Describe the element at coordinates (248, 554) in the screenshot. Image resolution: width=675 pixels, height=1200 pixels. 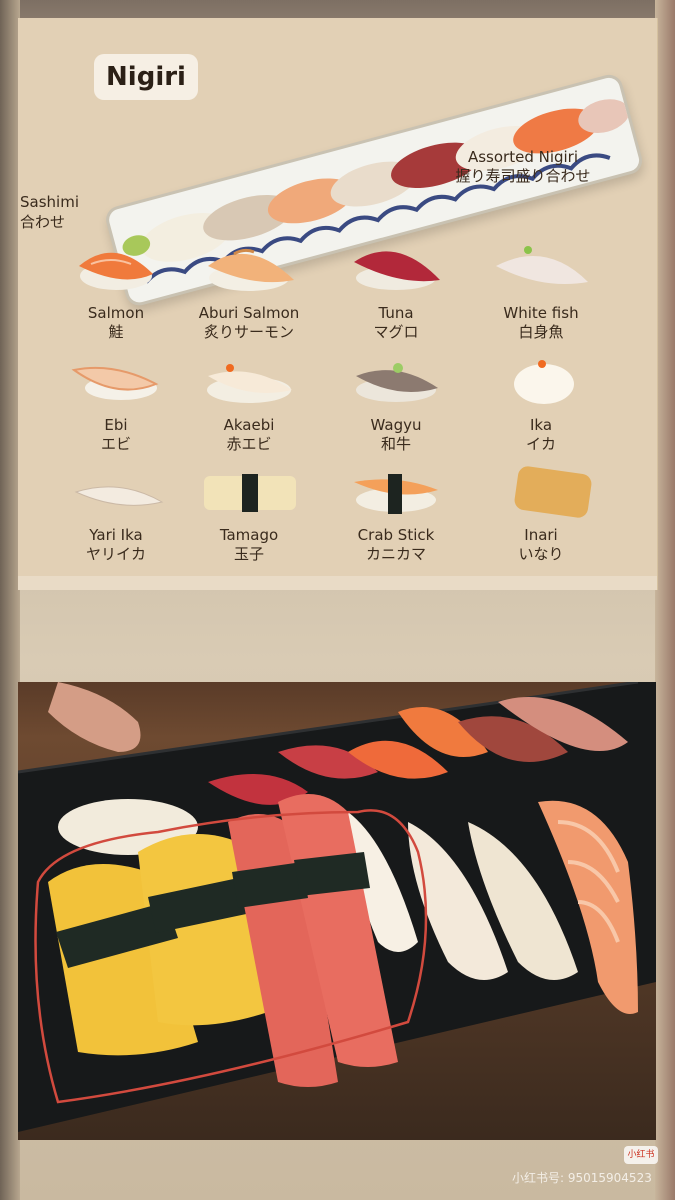
I see `item-name-jp: 玉子` at that location.